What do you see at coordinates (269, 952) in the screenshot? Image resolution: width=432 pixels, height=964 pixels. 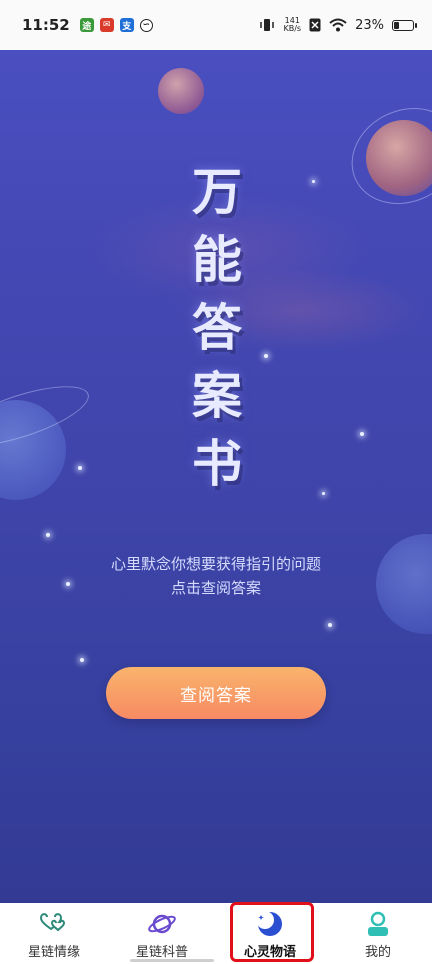 I see `nav-label: 心灵物语` at bounding box center [269, 952].